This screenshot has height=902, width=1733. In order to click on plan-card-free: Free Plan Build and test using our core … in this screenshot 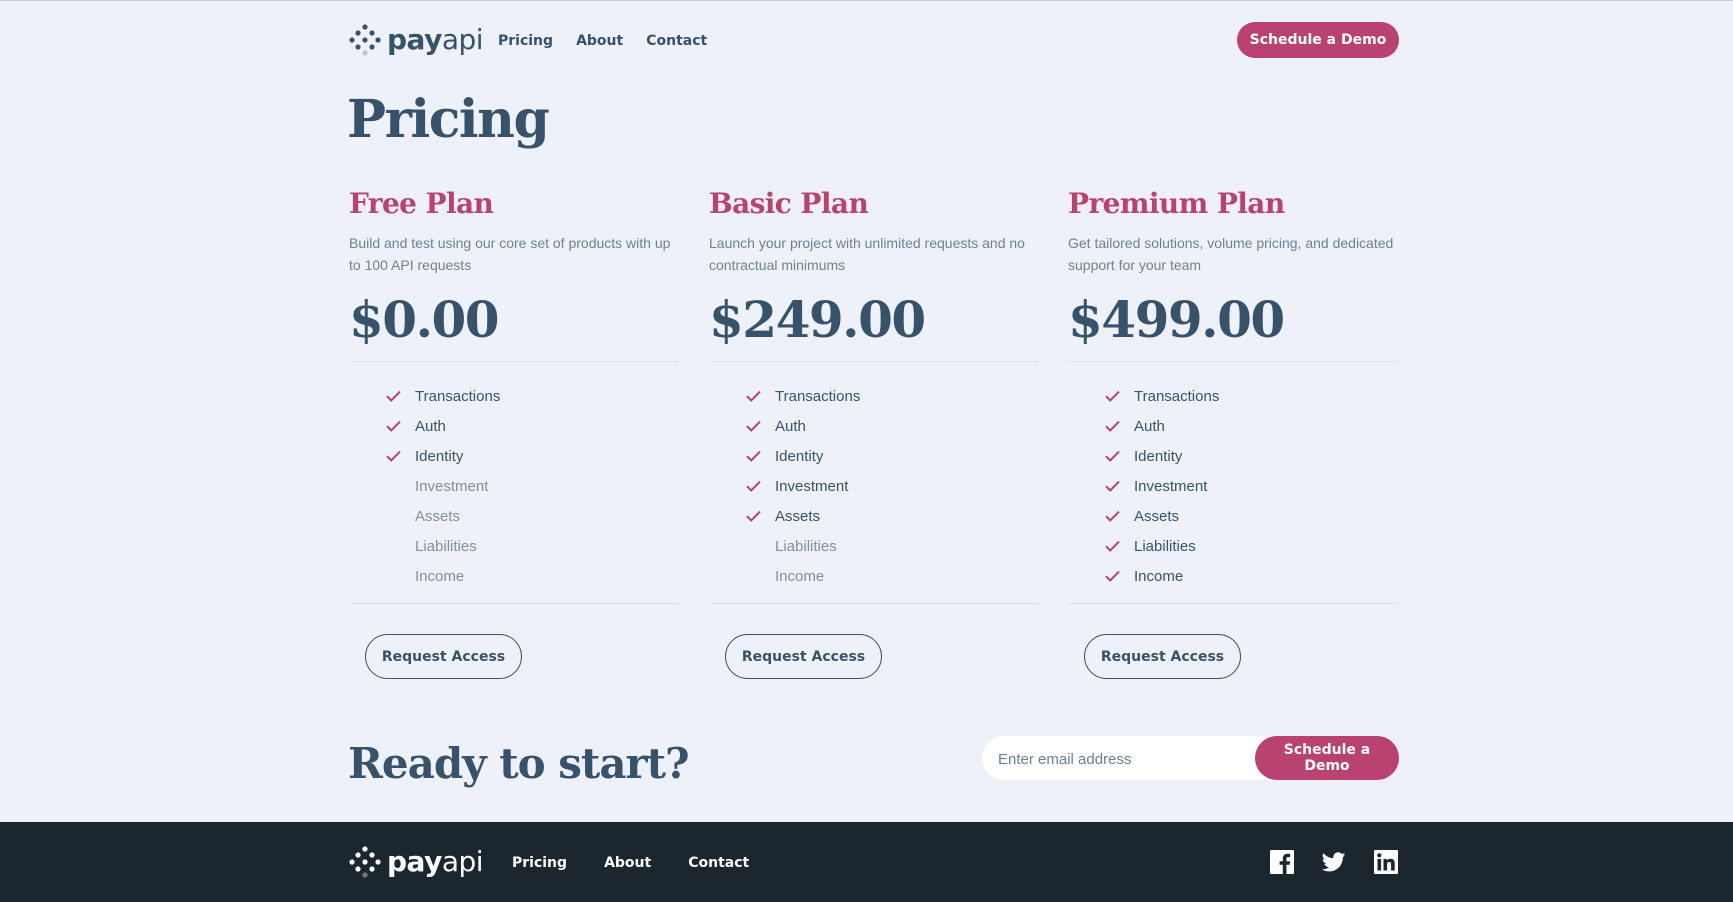, I will do `click(514, 432)`.